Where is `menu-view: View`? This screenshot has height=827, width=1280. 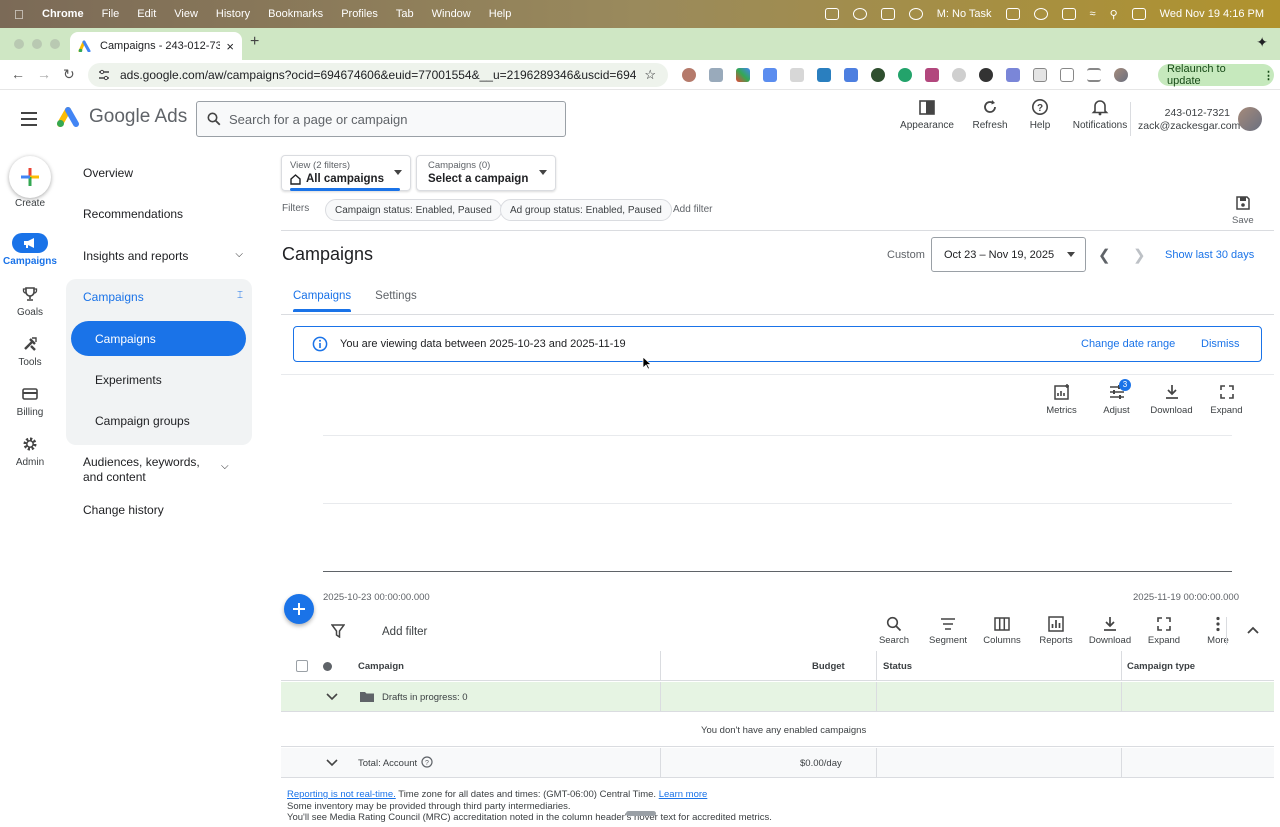
menu-view: View is located at coordinates (186, 14).